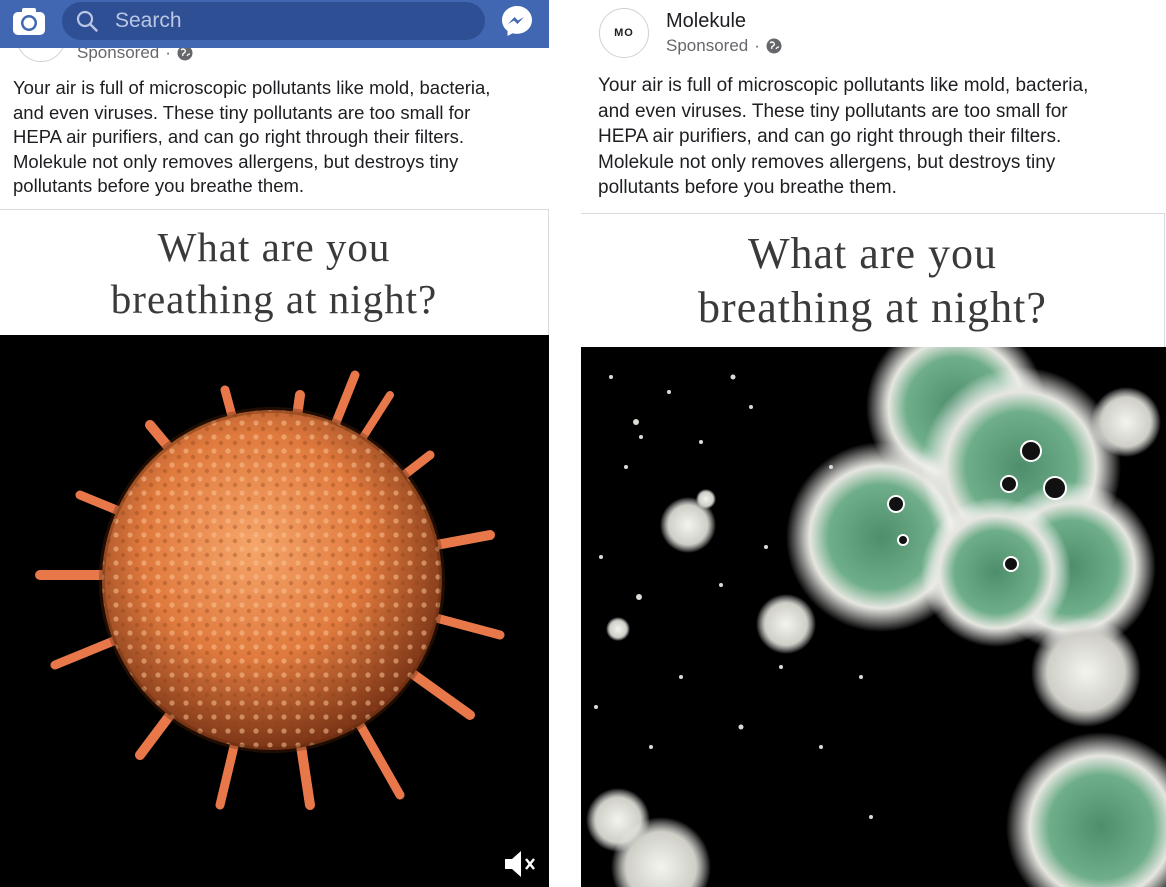 This screenshot has width=1166, height=887. What do you see at coordinates (87, 21) in the screenshot?
I see `search-icon` at bounding box center [87, 21].